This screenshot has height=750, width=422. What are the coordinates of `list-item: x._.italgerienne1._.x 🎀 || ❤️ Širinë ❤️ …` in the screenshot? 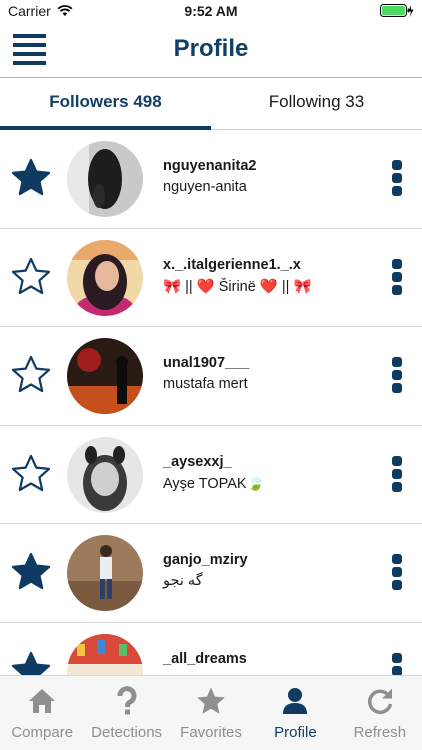 It's located at (211, 278).